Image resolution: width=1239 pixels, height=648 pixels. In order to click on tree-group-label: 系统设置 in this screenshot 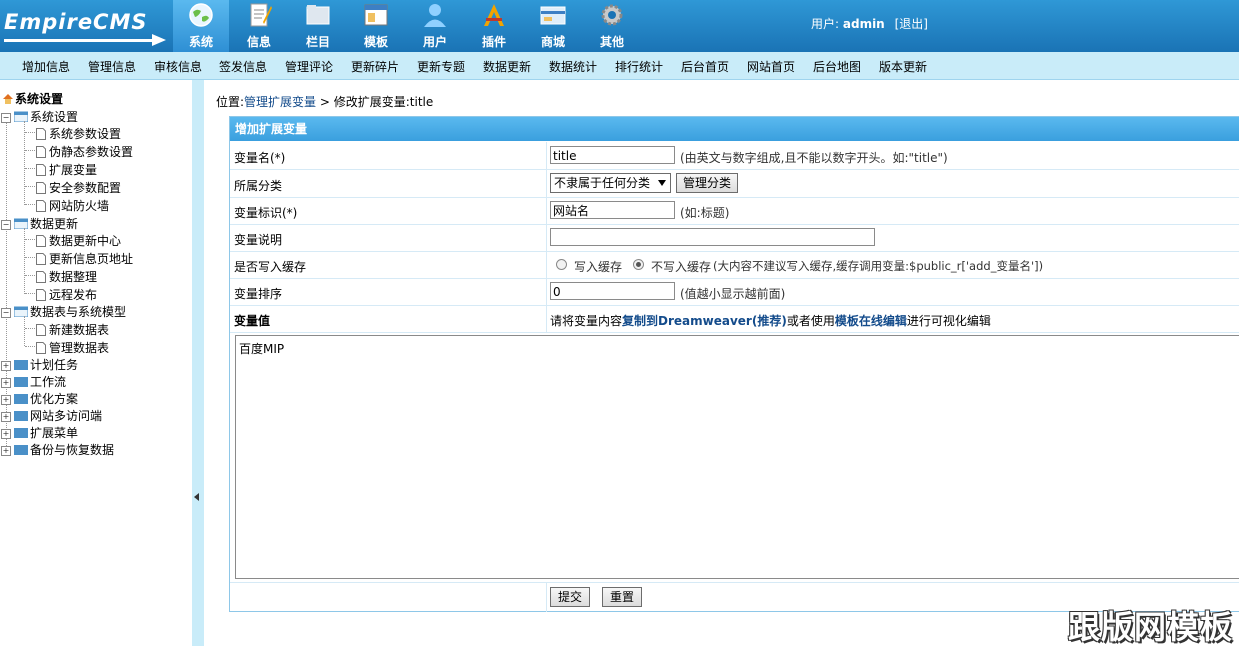, I will do `click(54, 117)`.